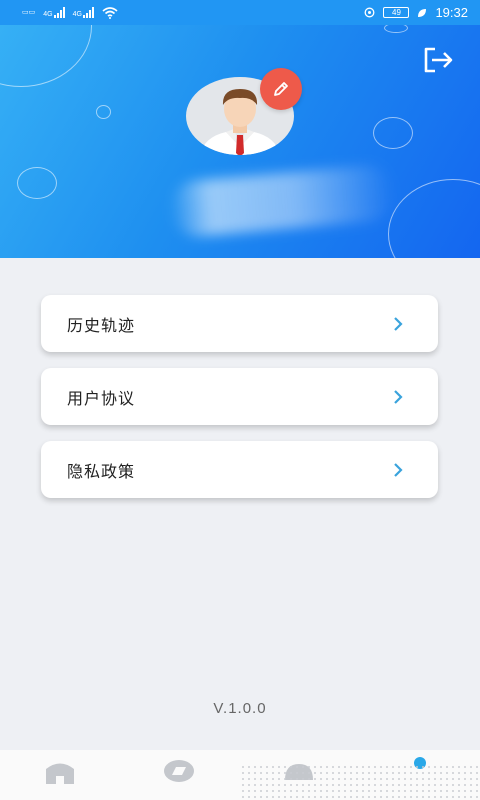 The height and width of the screenshot is (800, 480). I want to click on location-icon, so click(370, 12).